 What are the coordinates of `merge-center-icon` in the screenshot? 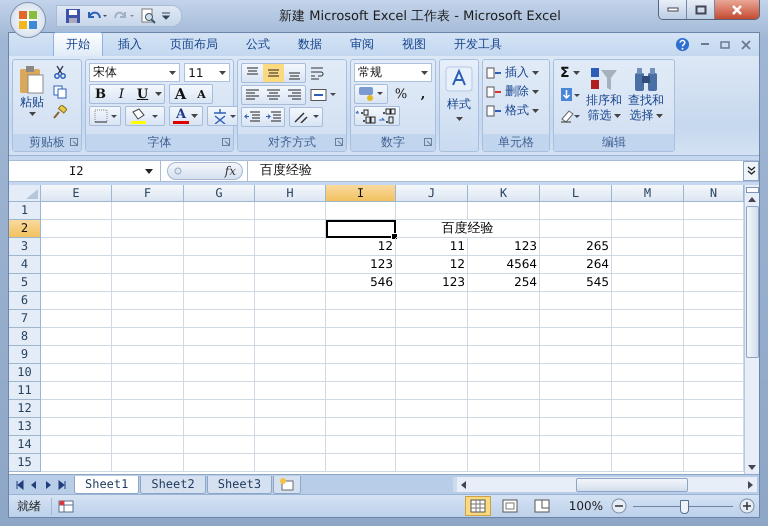 It's located at (323, 95).